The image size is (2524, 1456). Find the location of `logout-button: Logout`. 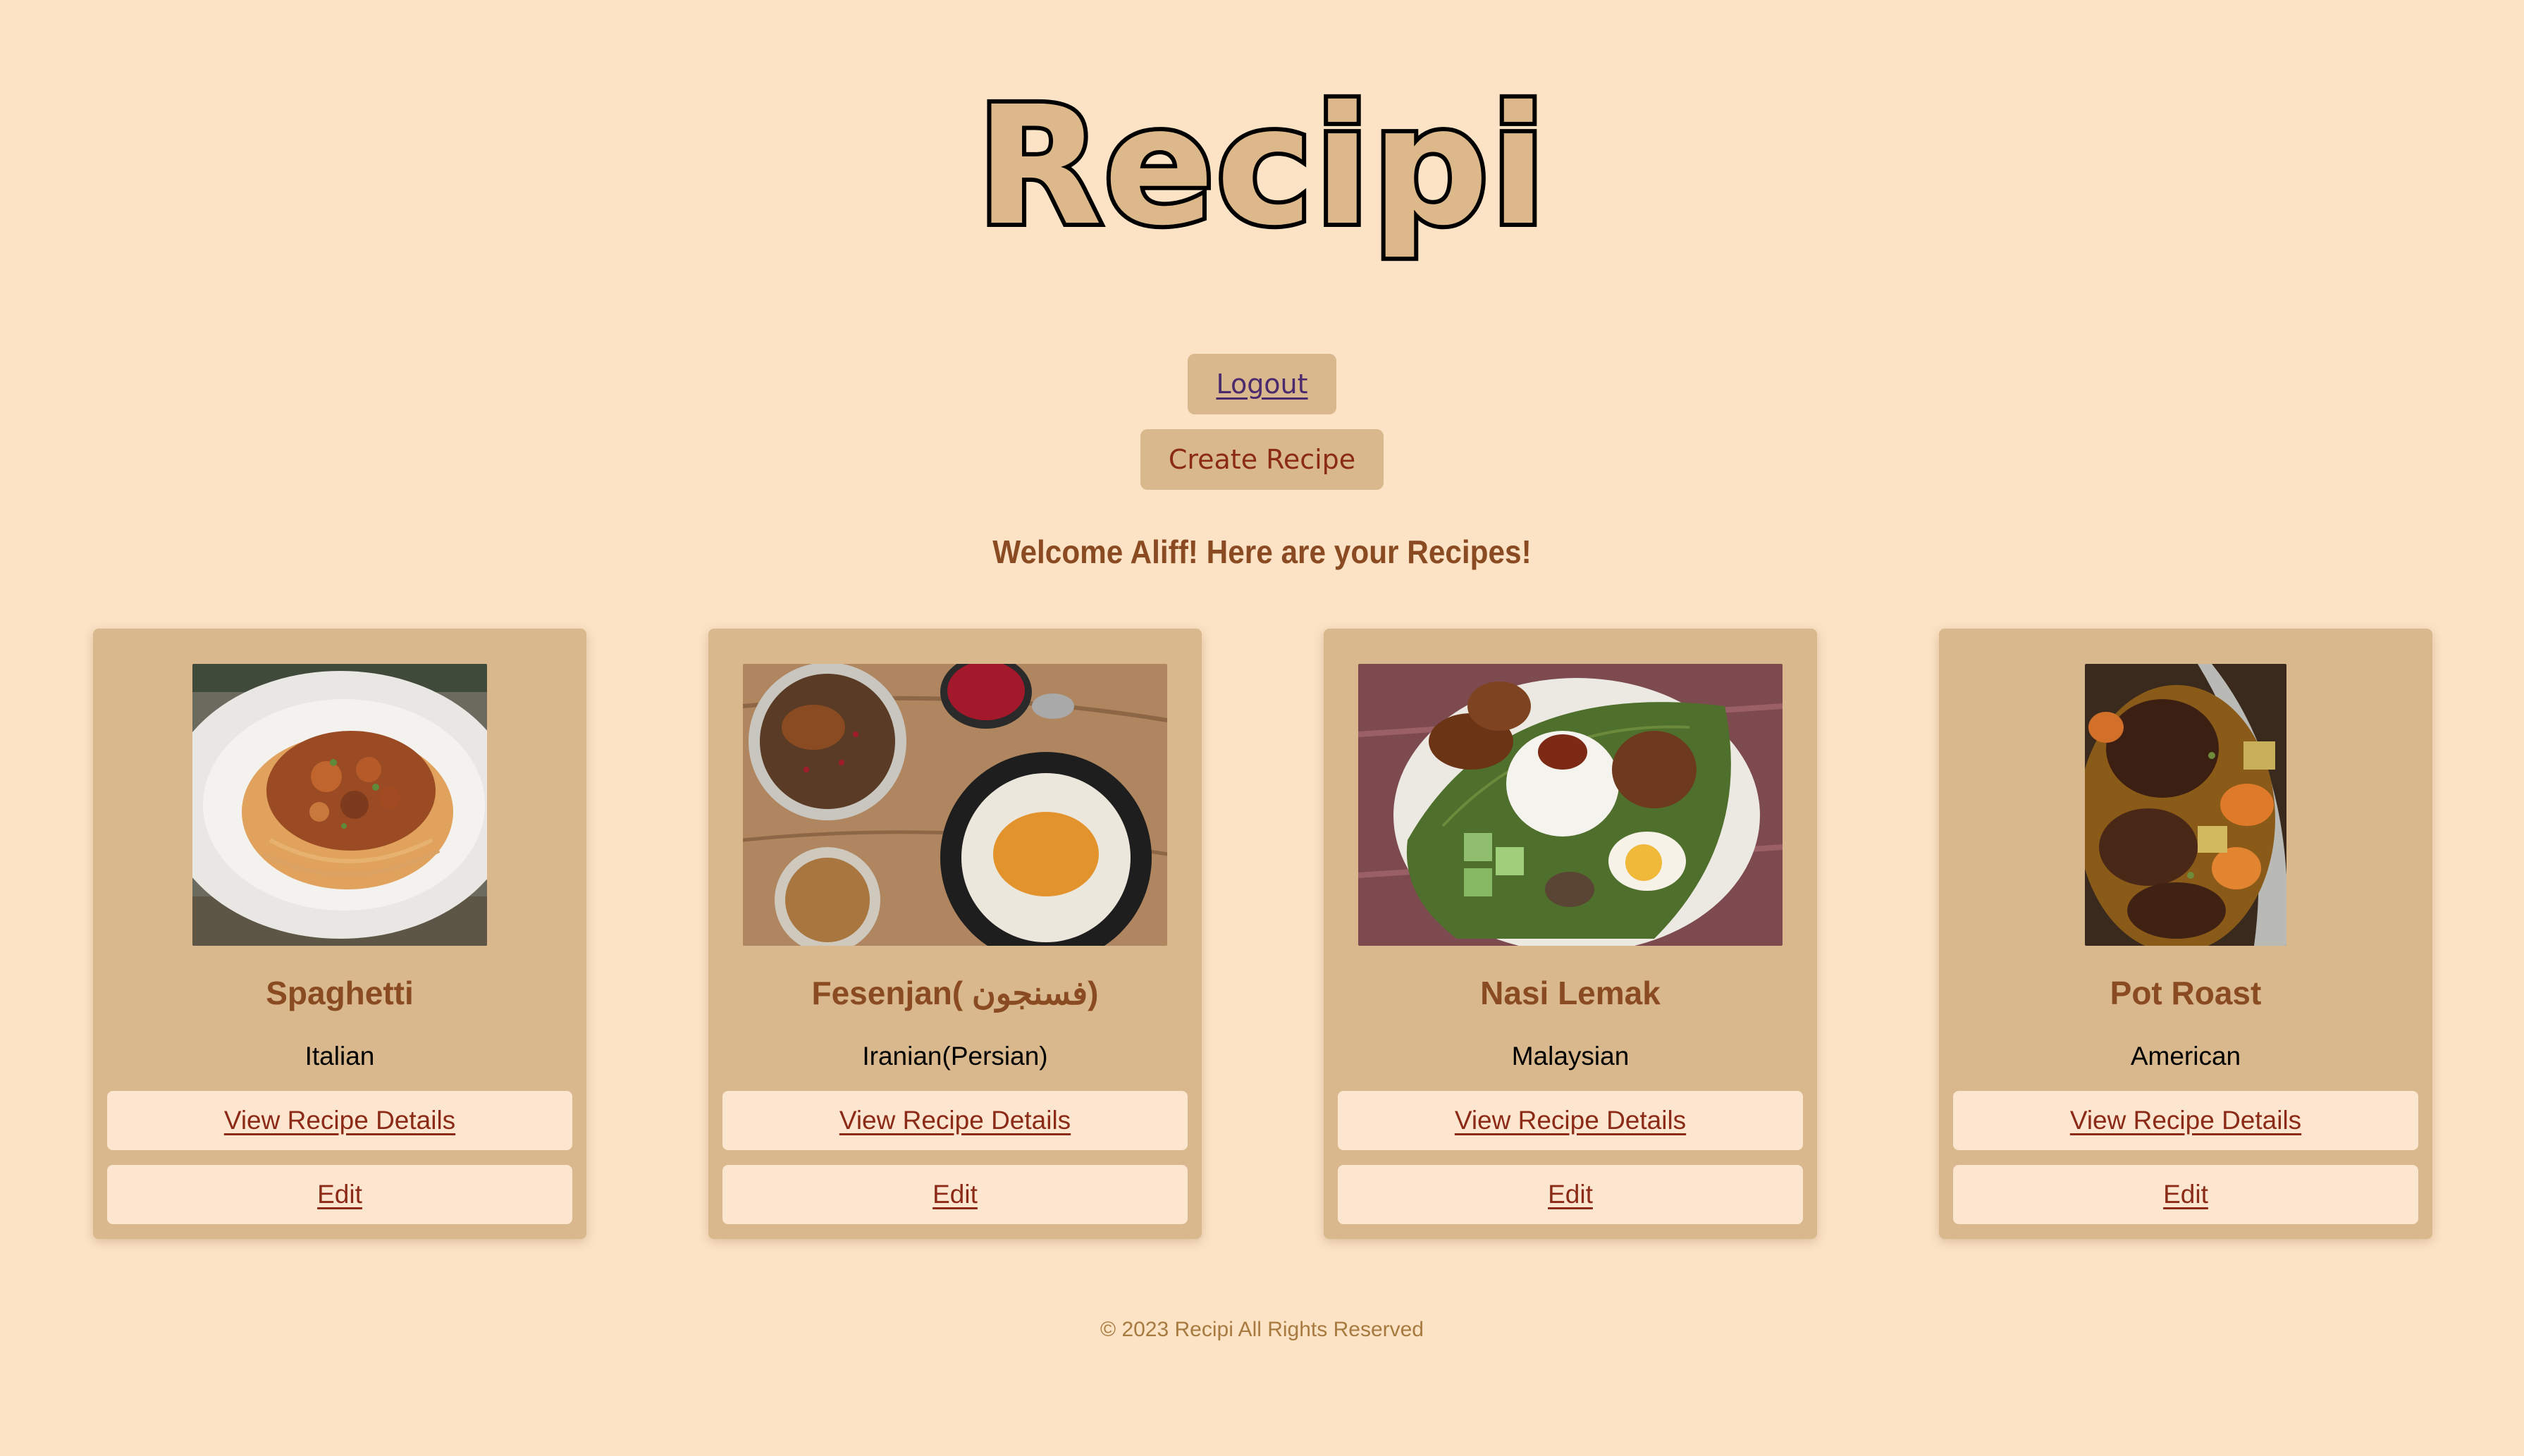

logout-button: Logout is located at coordinates (1262, 384).